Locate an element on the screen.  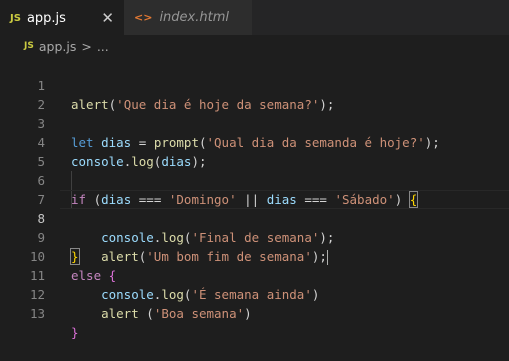
tab-label: app.js is located at coordinates (46, 18).